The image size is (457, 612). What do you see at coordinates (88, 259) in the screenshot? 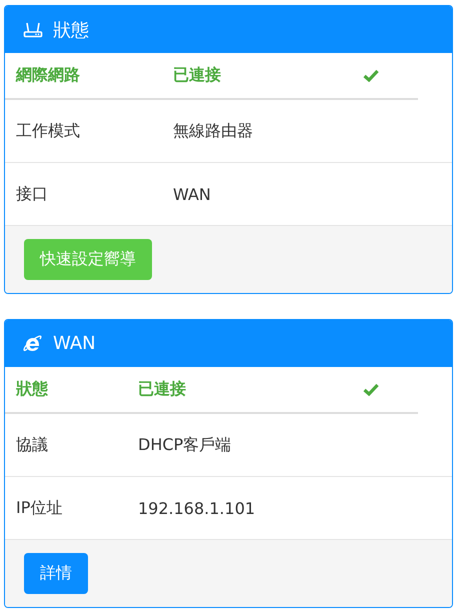
I see `action-button: 快速設定嚮導` at bounding box center [88, 259].